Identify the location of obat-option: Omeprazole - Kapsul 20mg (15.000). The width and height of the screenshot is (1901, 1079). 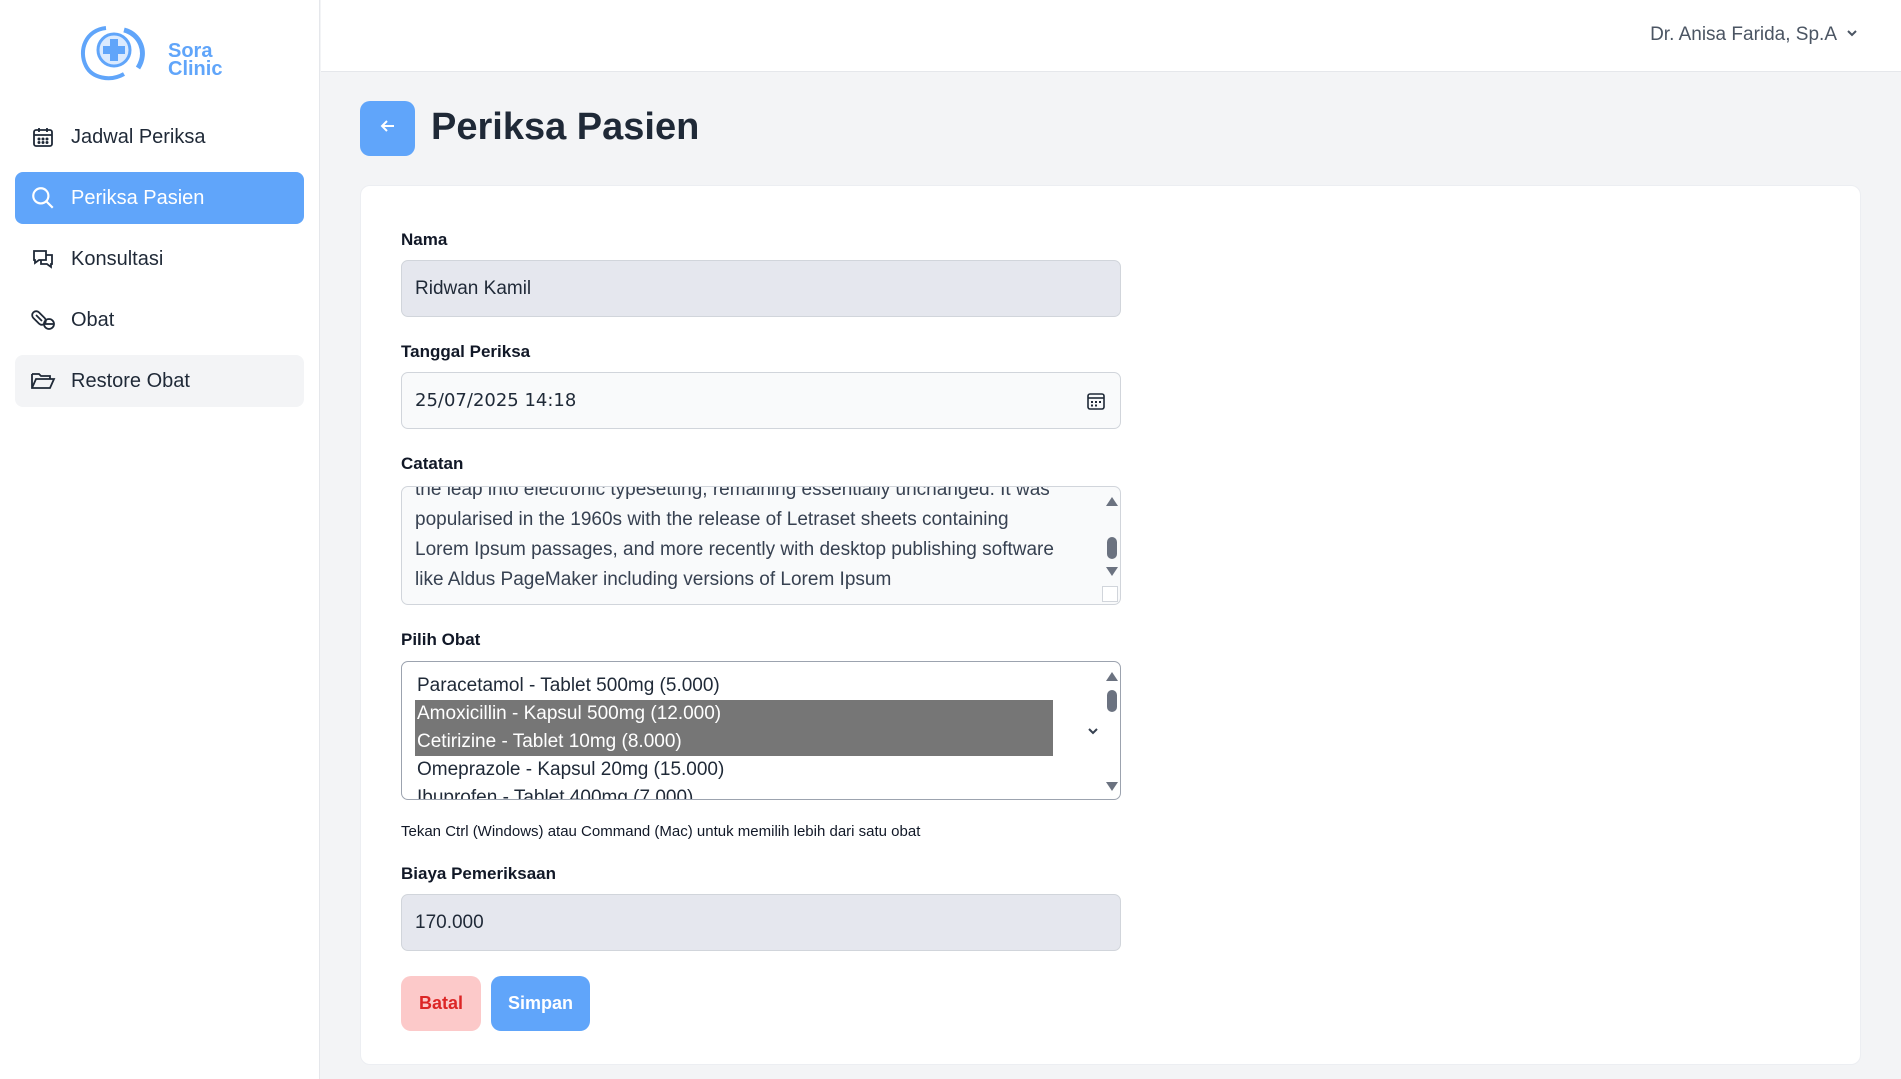
(734, 770).